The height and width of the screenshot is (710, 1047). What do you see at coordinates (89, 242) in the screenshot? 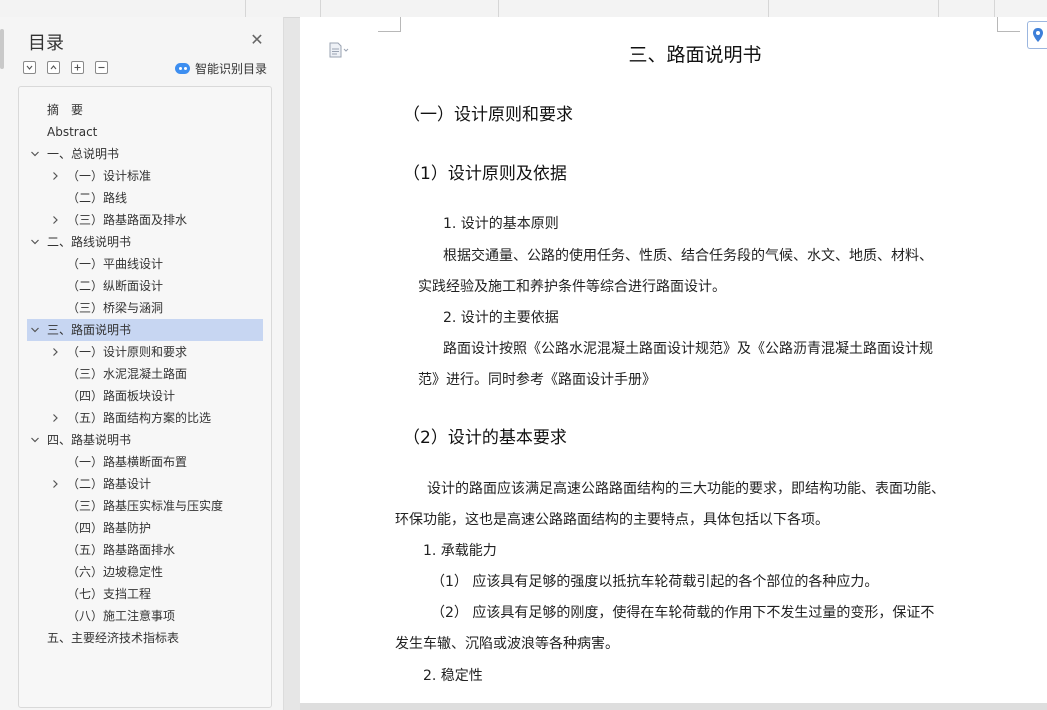
I see `toc-item-label: 二、路线说明书` at bounding box center [89, 242].